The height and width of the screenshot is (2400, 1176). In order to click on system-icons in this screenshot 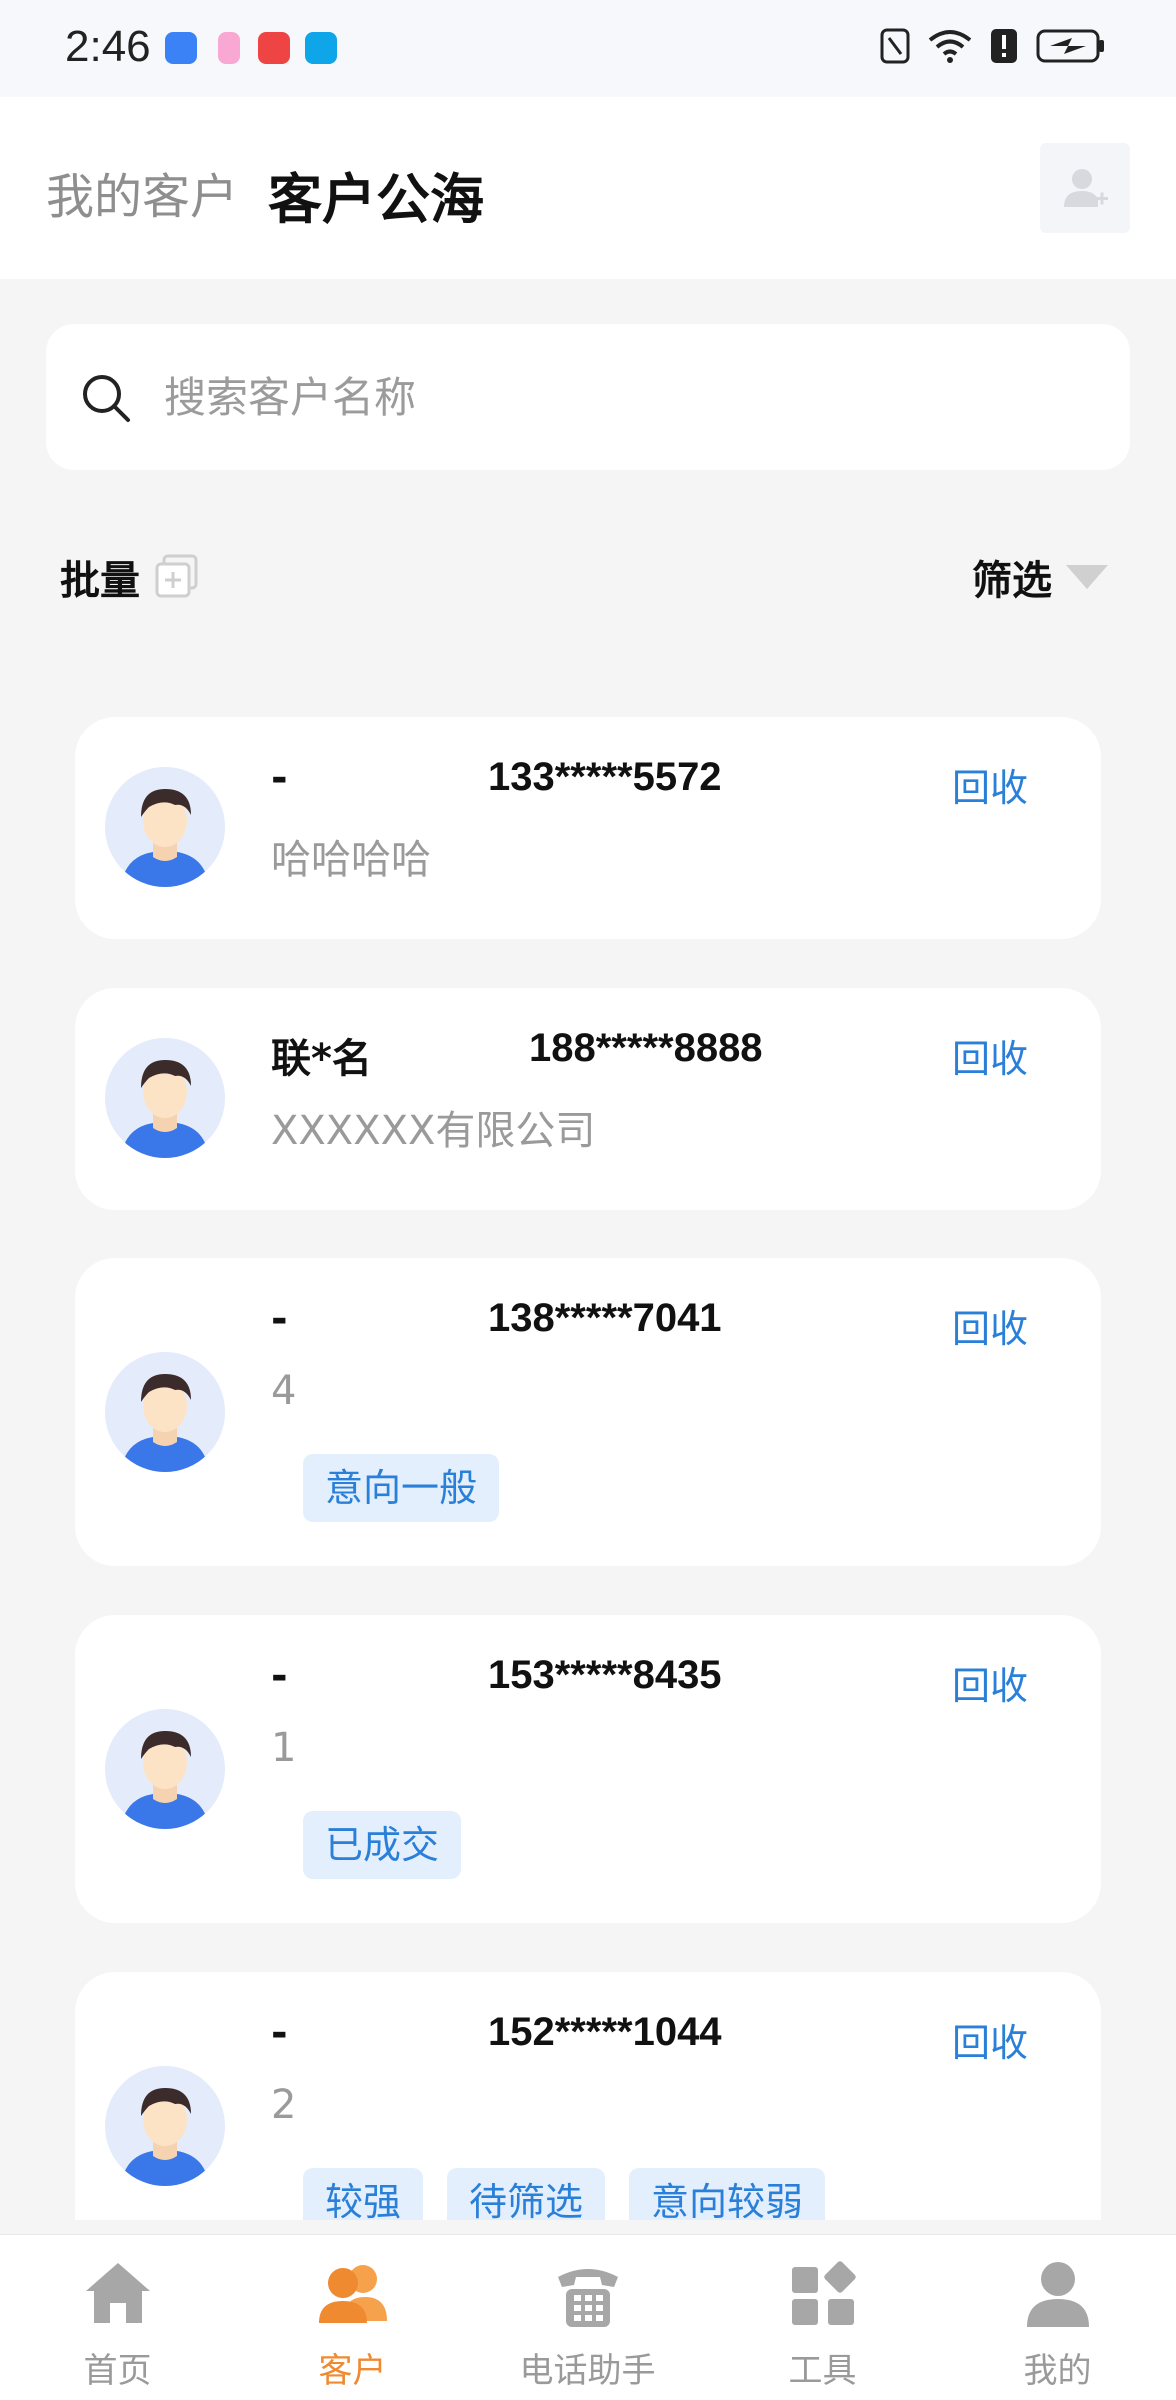, I will do `click(993, 46)`.